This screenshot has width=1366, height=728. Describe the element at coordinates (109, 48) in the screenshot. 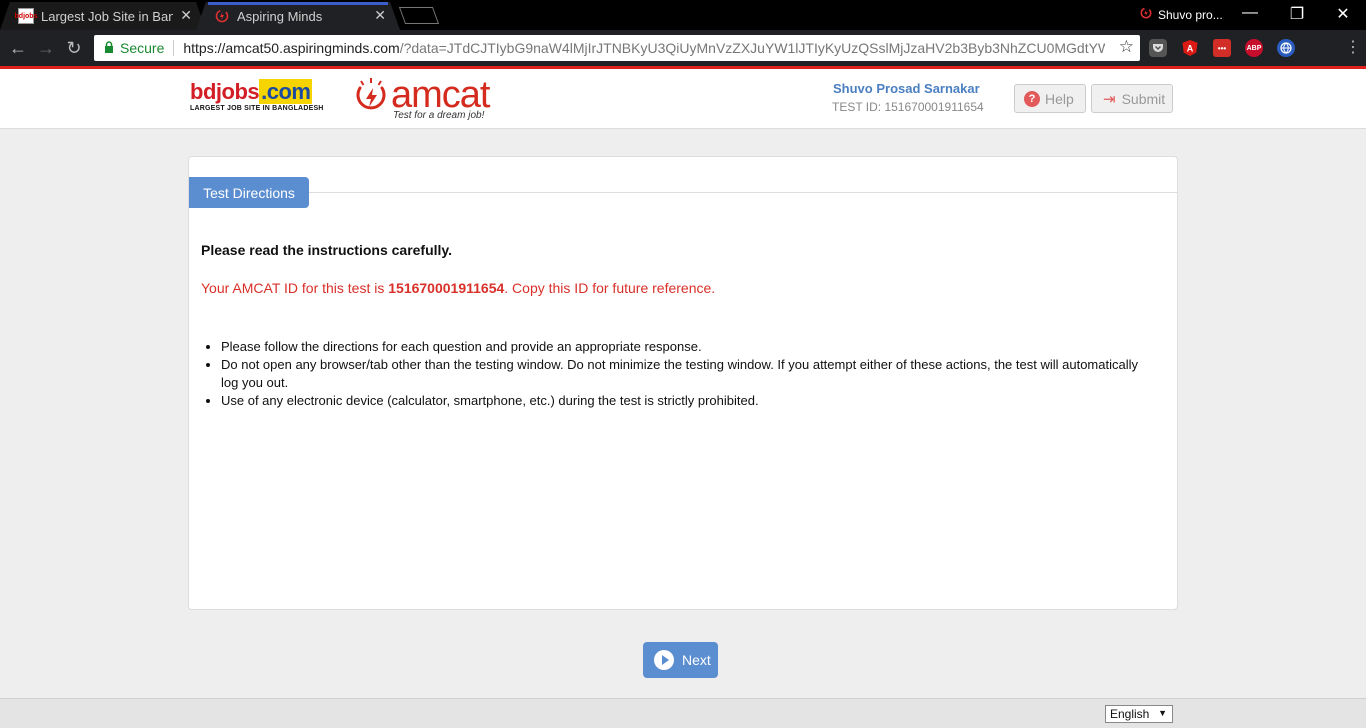

I see `lock-icon` at that location.